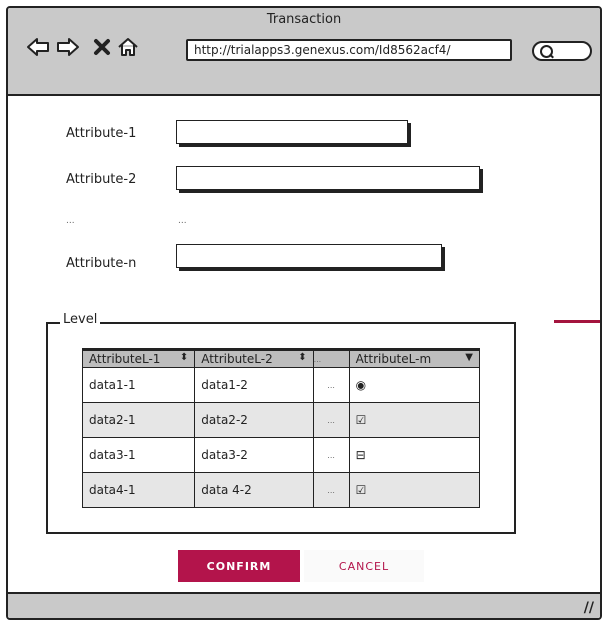  What do you see at coordinates (309, 256) in the screenshot?
I see `attribute-n-input` at bounding box center [309, 256].